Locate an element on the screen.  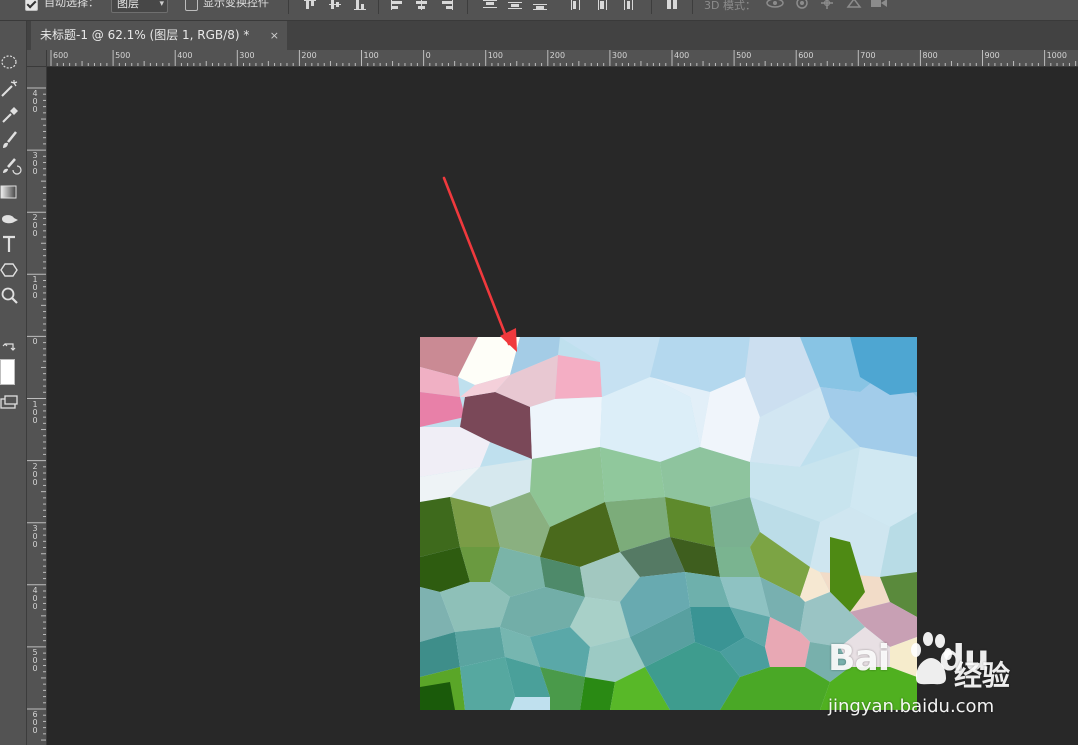
document-tab: 未标题-1 @ 62.1% (图层 1, RGB/8) * × is located at coordinates (159, 35).